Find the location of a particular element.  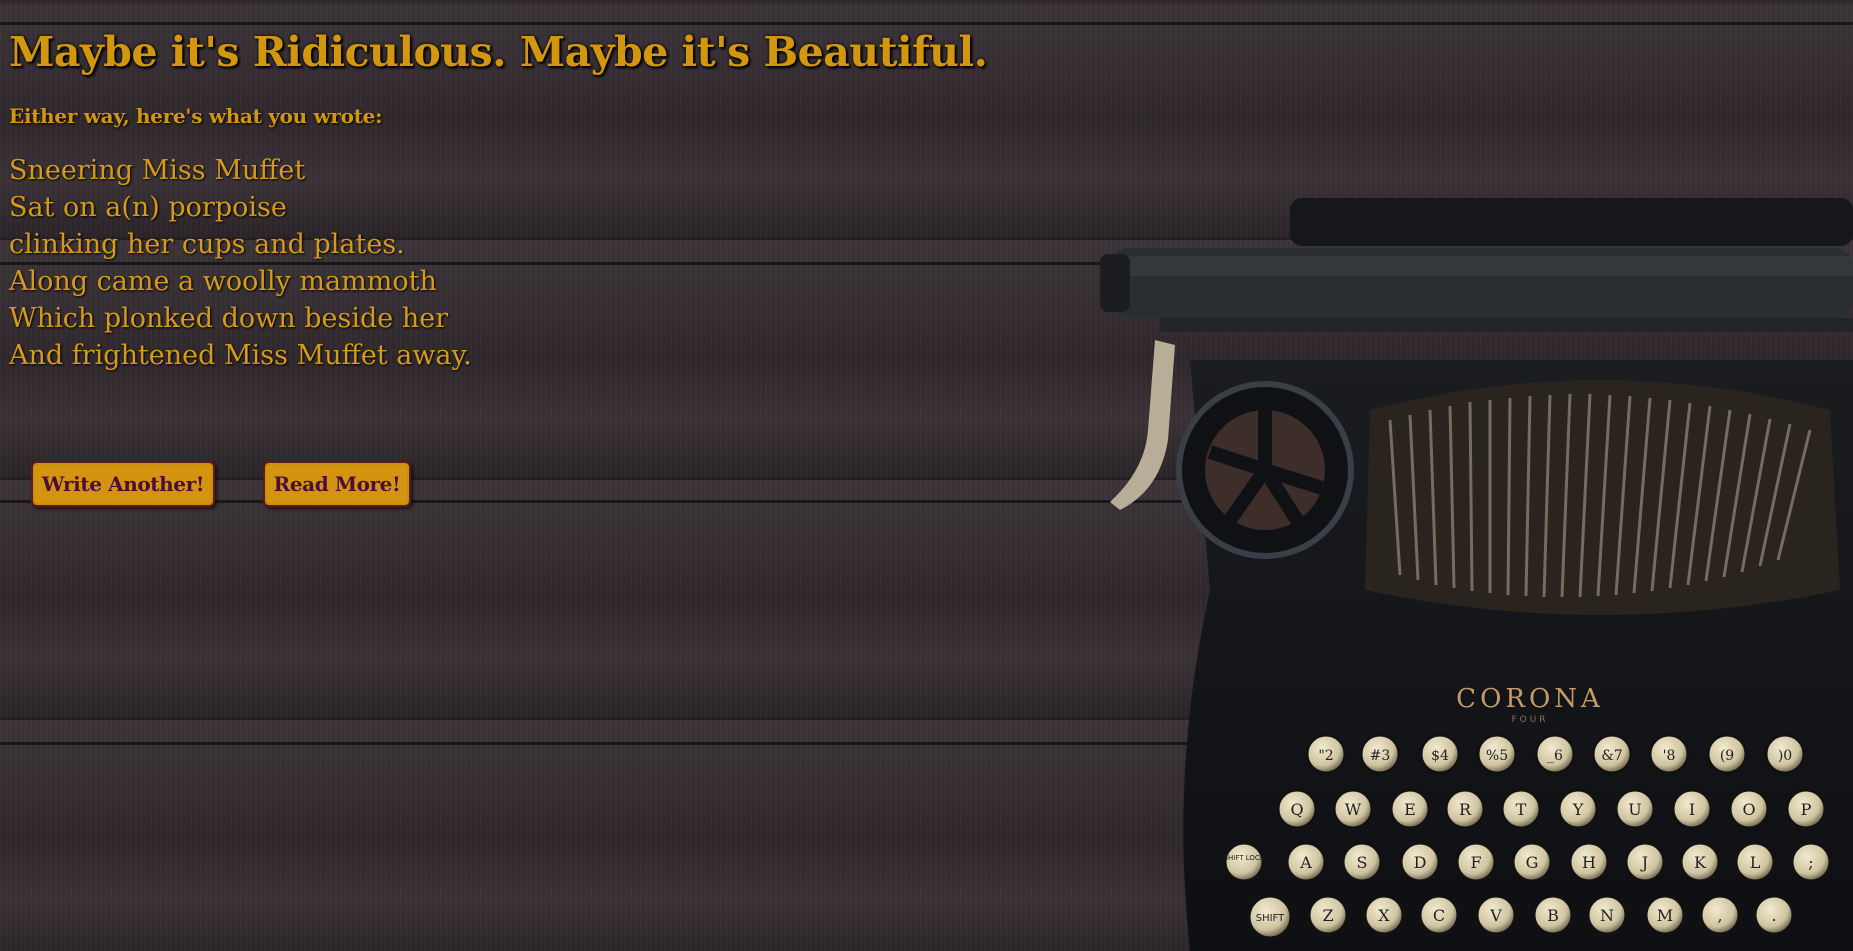

svg-text: S is located at coordinates (1362, 862).